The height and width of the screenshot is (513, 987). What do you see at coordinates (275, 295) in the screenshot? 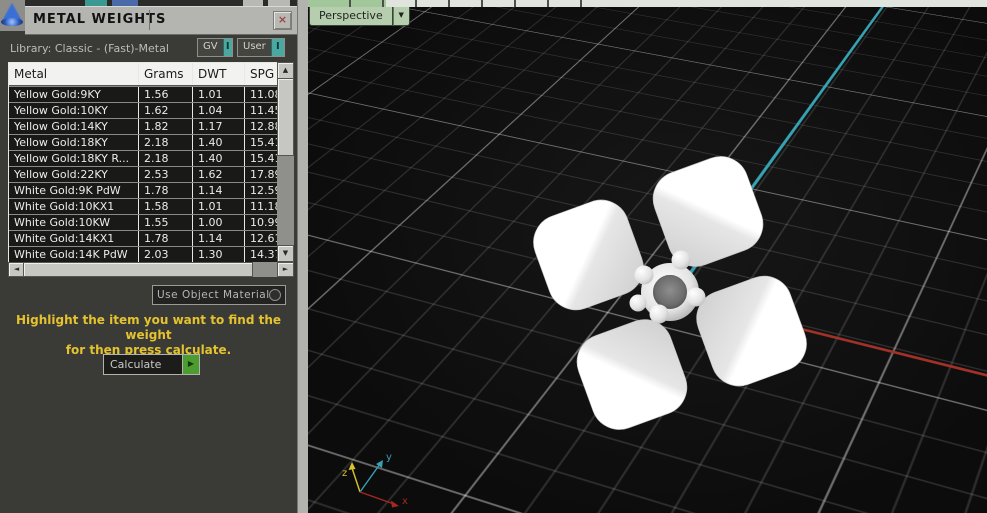
I see `radio-circle-icon` at bounding box center [275, 295].